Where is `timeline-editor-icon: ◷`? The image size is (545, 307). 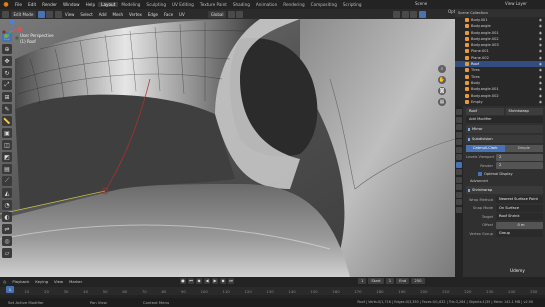 timeline-editor-icon: ◷ is located at coordinates (4, 281).